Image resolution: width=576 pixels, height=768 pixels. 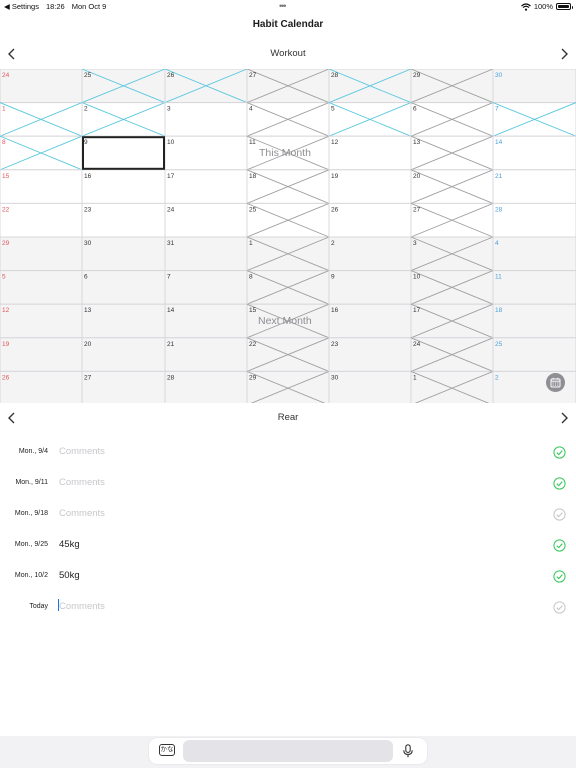 I want to click on sub-habit-nav: Rear, so click(x=288, y=418).